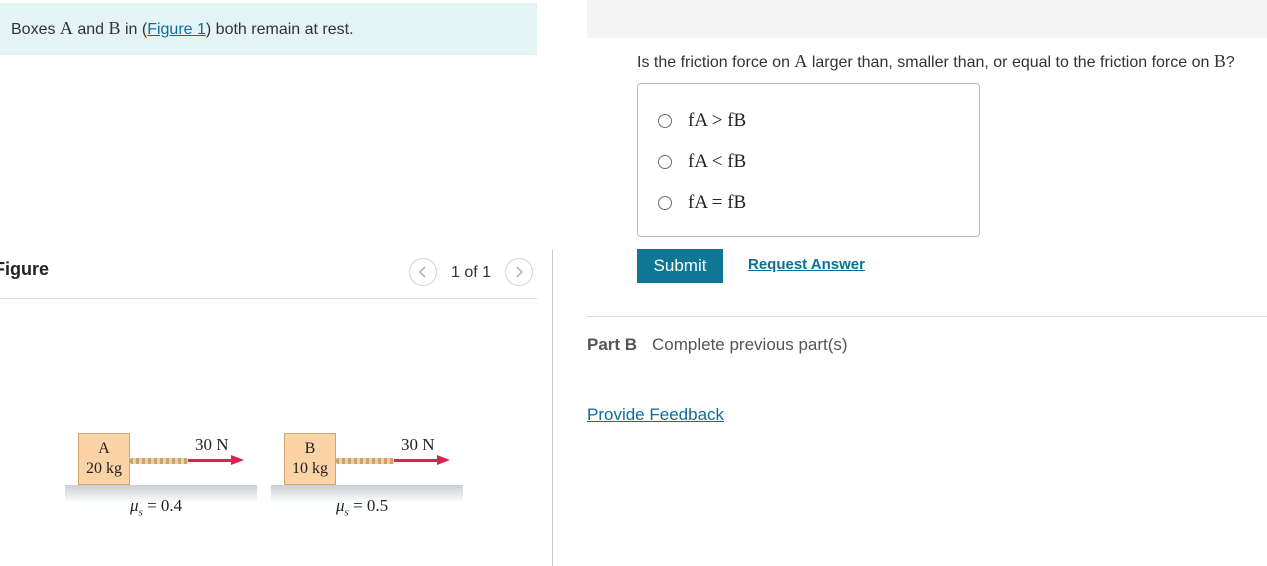 The height and width of the screenshot is (566, 1267). What do you see at coordinates (417, 460) in the screenshot?
I see `force-arrow-b` at bounding box center [417, 460].